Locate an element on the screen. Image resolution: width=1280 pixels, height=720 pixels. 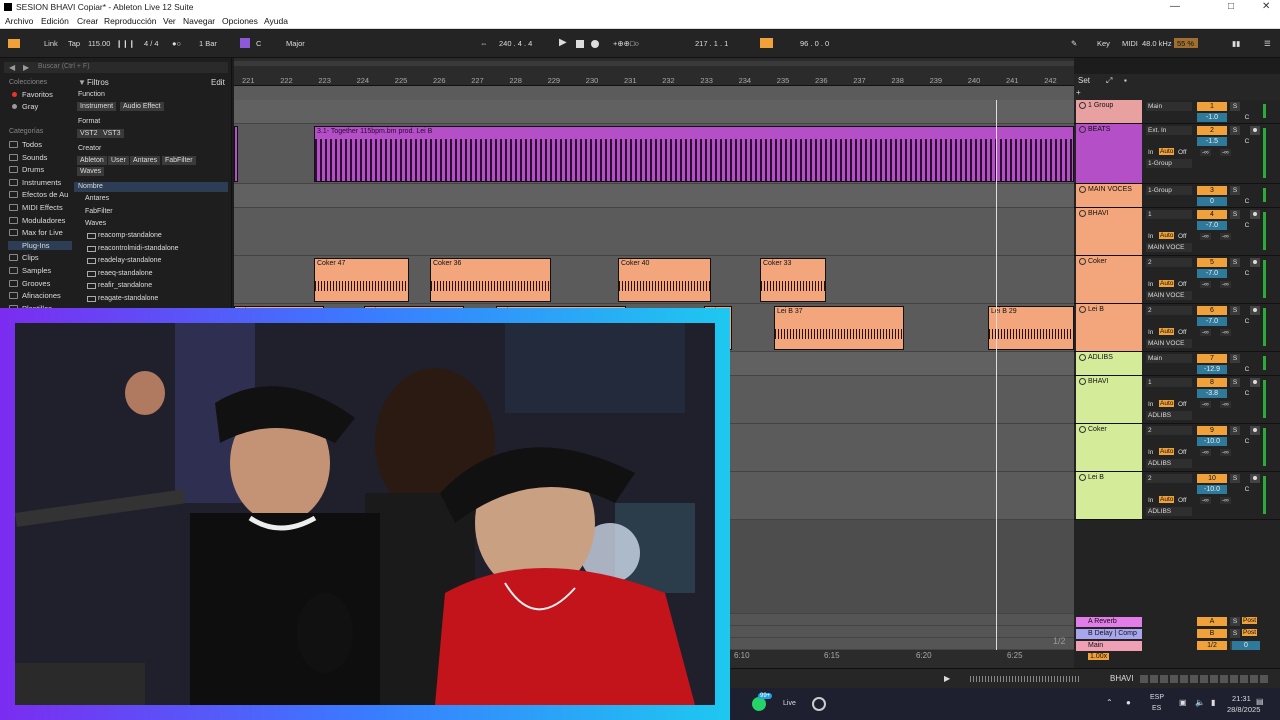
plugin-item: reafir_standalone is located at coordinates (125, 285).